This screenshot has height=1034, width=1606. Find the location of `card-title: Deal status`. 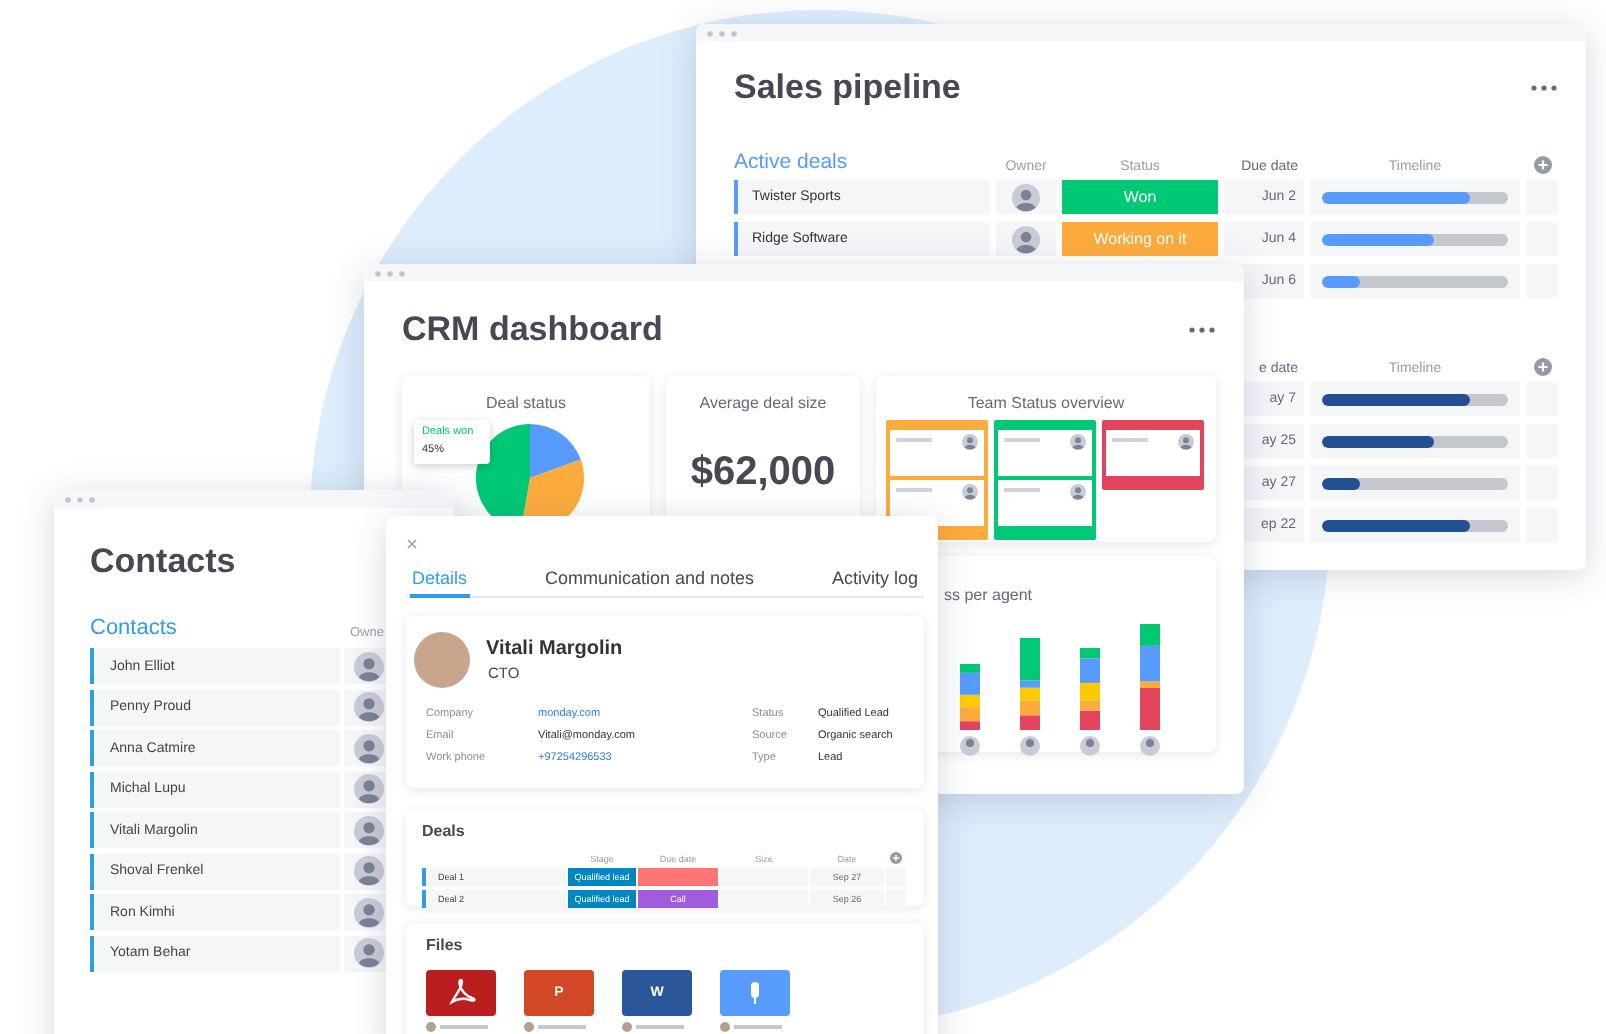

card-title: Deal status is located at coordinates (526, 403).